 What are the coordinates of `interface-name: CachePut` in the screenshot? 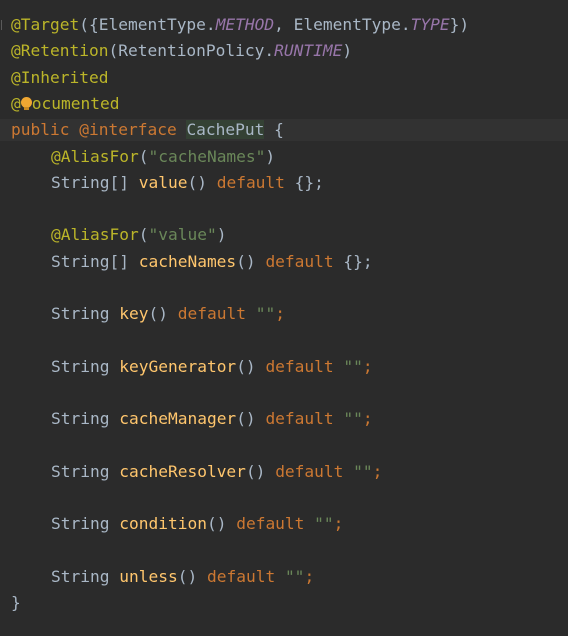 It's located at (225, 129).